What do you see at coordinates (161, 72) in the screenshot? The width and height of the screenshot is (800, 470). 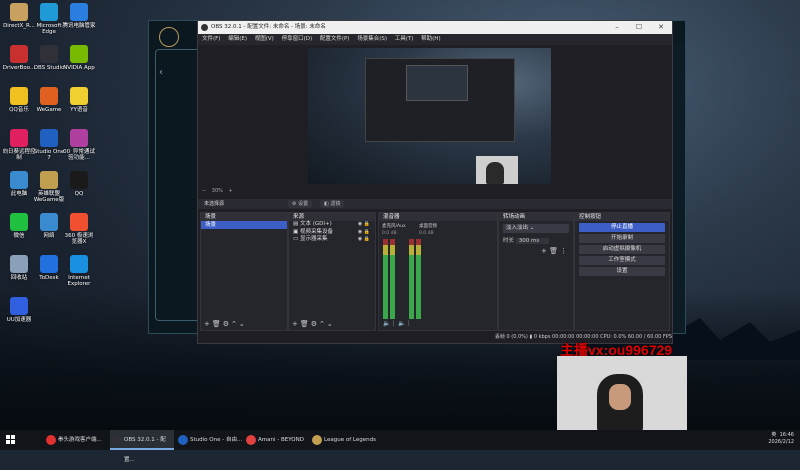 I see `chevron-left-icon: ‹` at bounding box center [161, 72].